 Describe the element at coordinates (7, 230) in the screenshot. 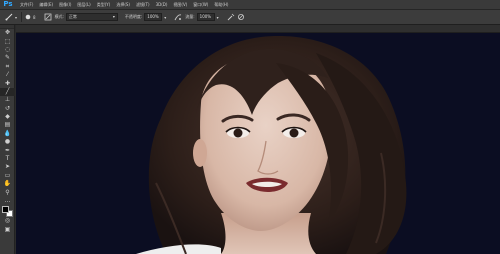

I see `screen-mode-icon: ▣` at that location.